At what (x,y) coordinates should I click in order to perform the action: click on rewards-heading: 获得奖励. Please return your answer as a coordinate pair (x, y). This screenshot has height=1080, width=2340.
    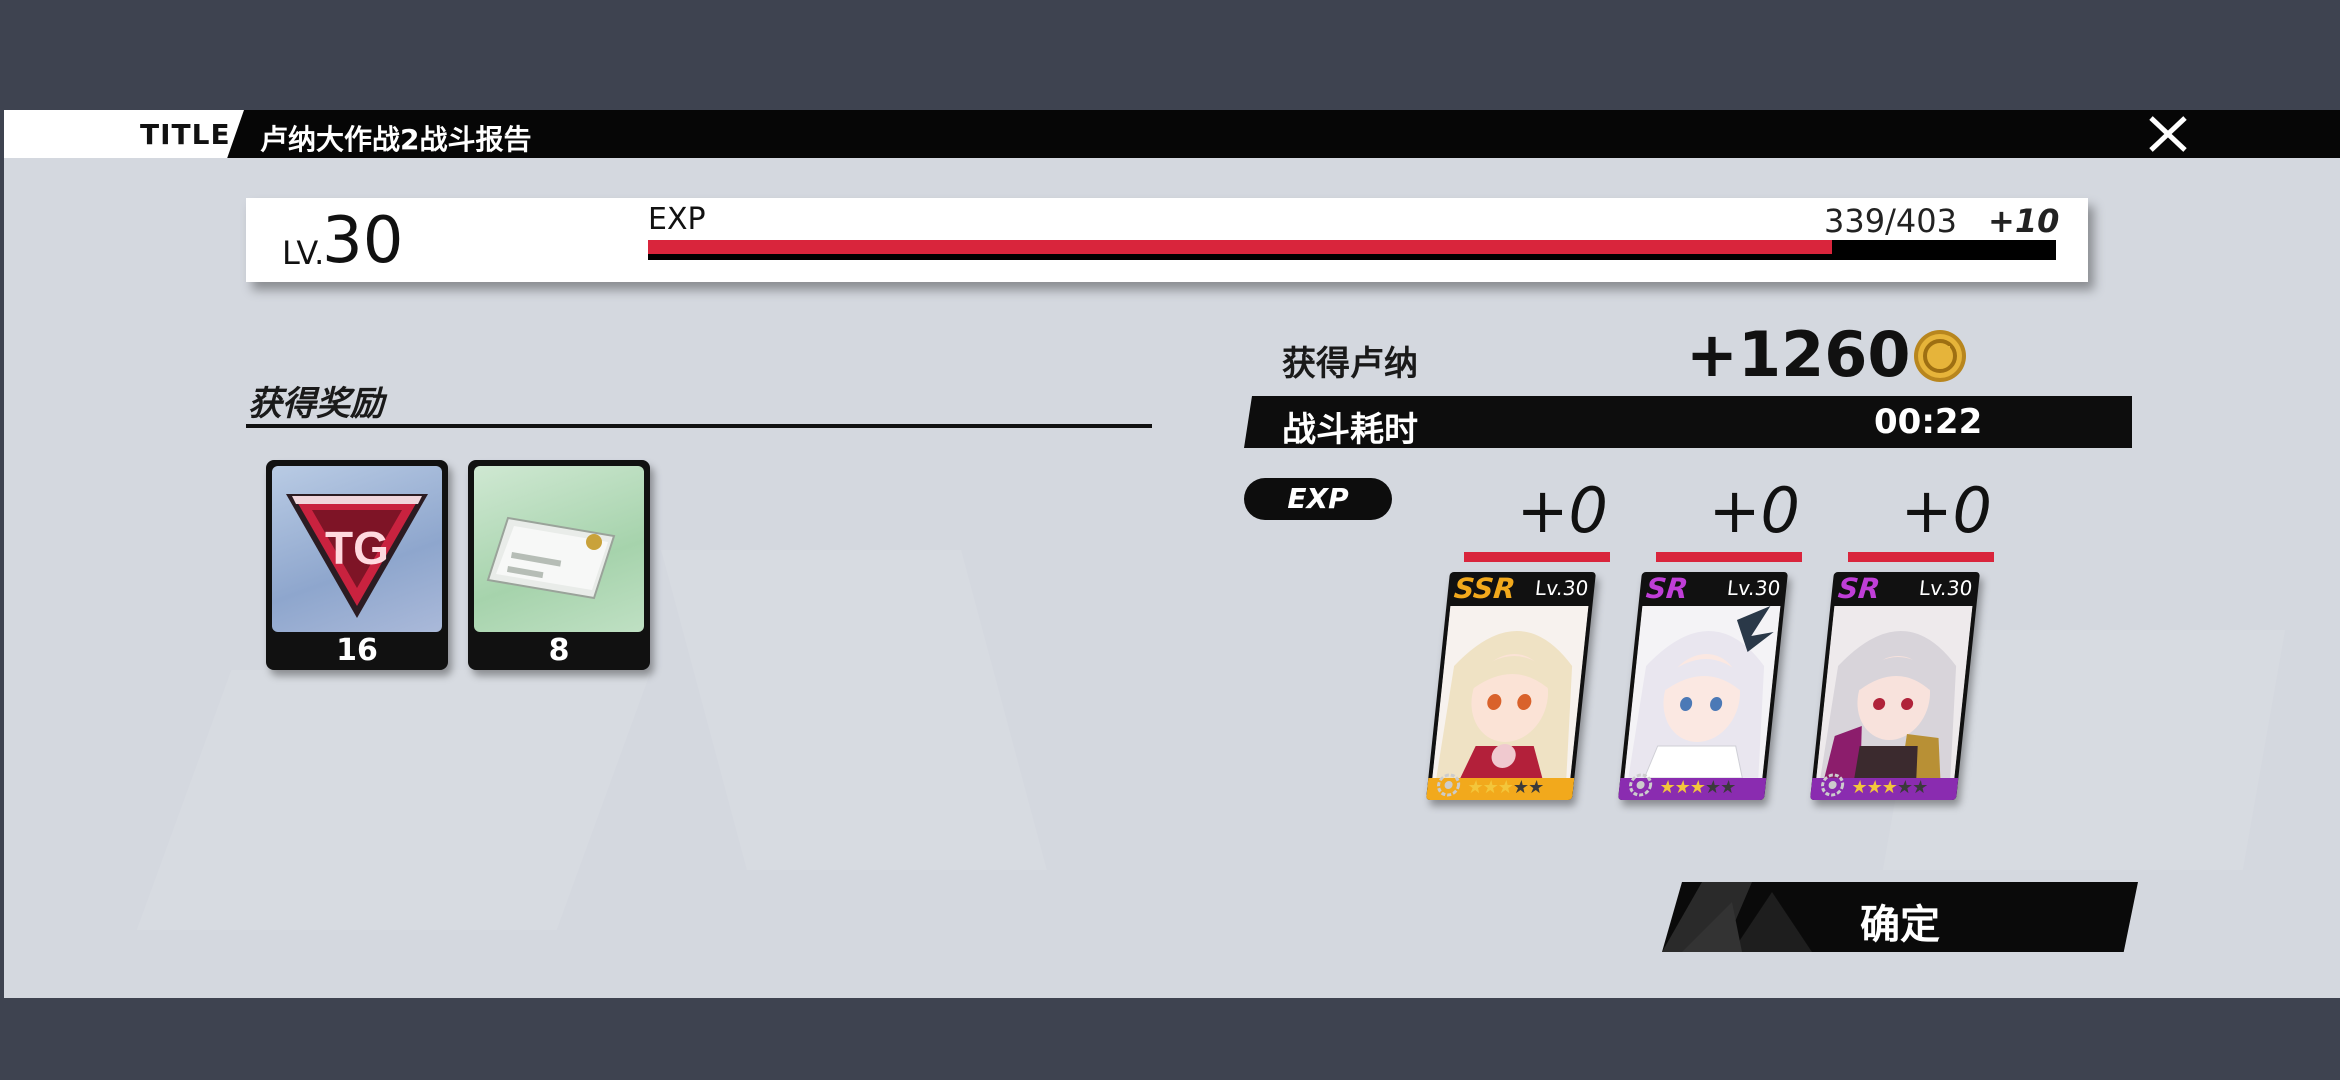
    Looking at the image, I should click on (316, 404).